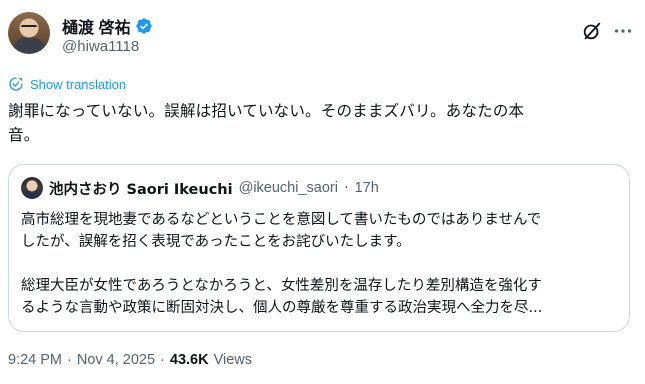 The height and width of the screenshot is (384, 645). Describe the element at coordinates (29, 33) in the screenshot. I see `author-avatar` at that location.